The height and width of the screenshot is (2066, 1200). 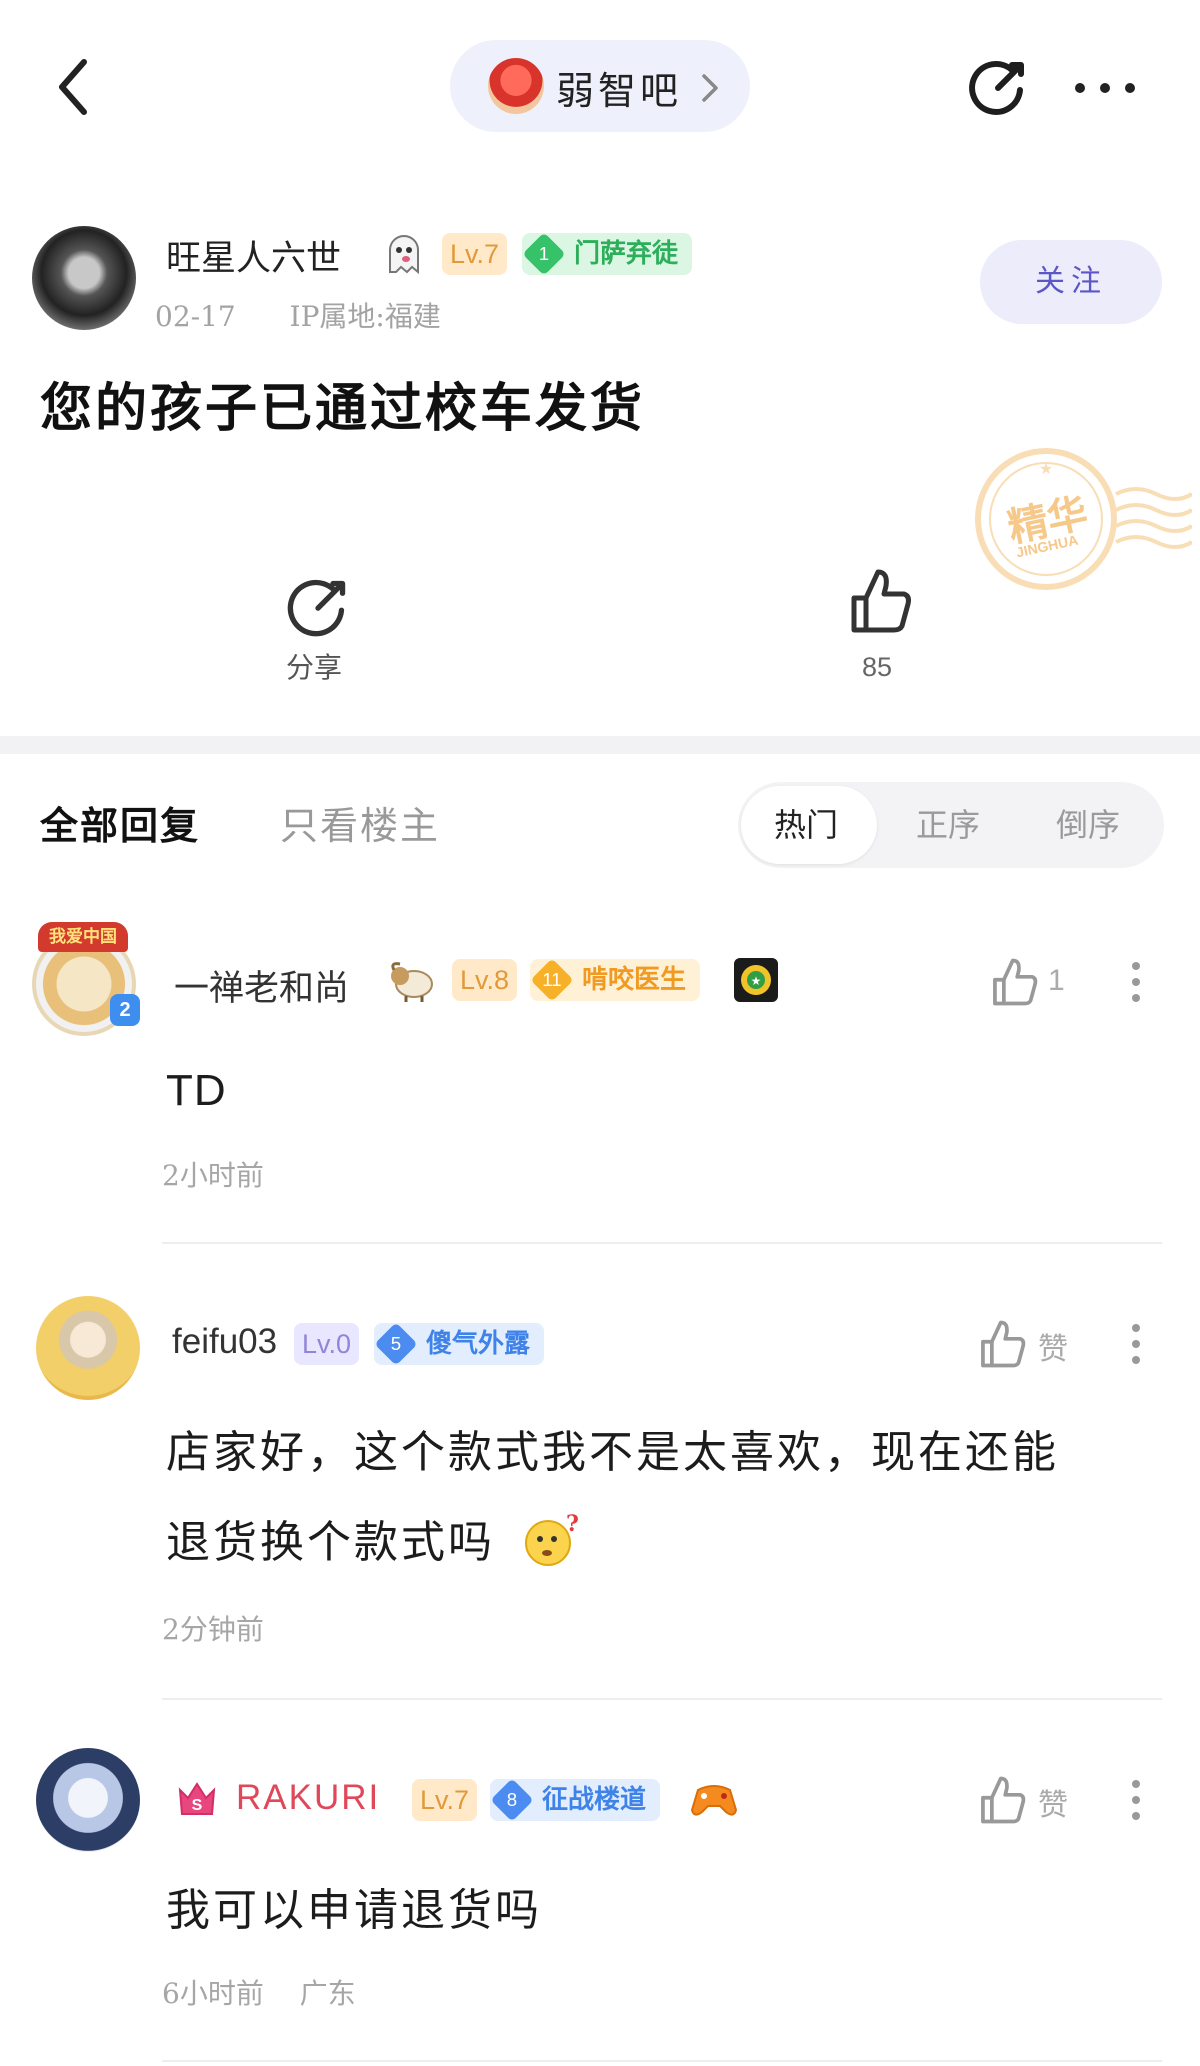 I want to click on follow-button: 关注, so click(x=1071, y=282).